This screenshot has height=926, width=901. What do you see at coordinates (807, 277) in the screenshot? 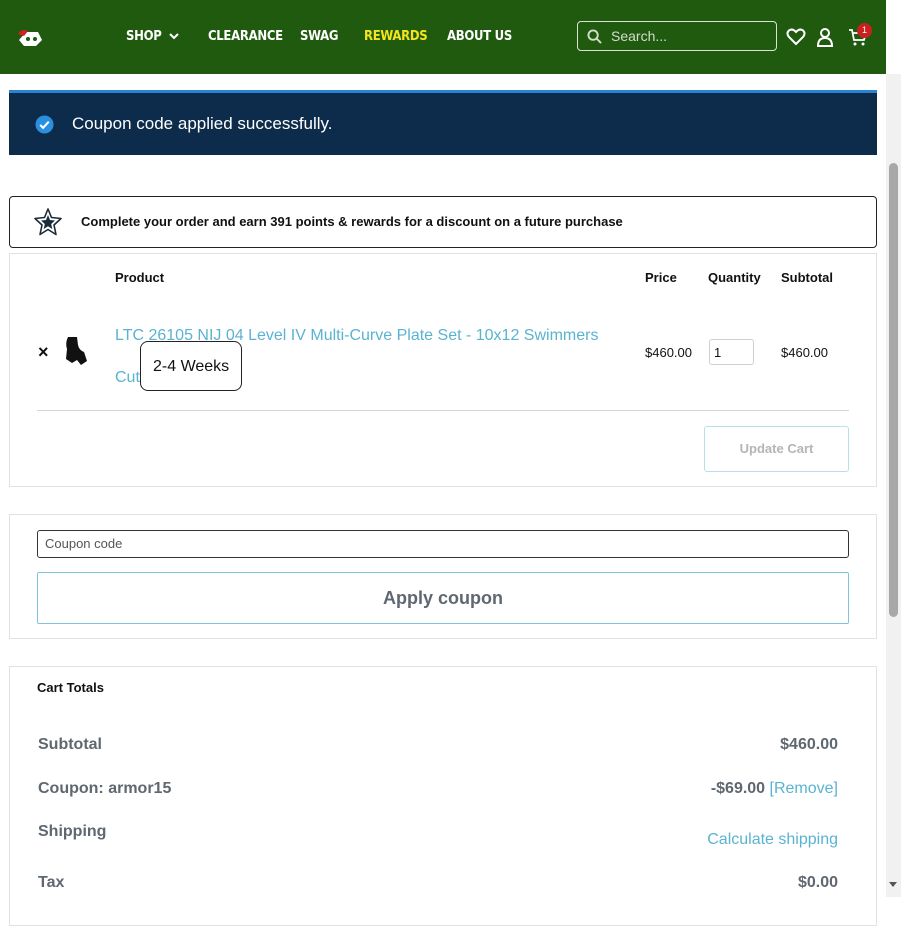
I see `column-header-subtotal: Subtotal` at bounding box center [807, 277].